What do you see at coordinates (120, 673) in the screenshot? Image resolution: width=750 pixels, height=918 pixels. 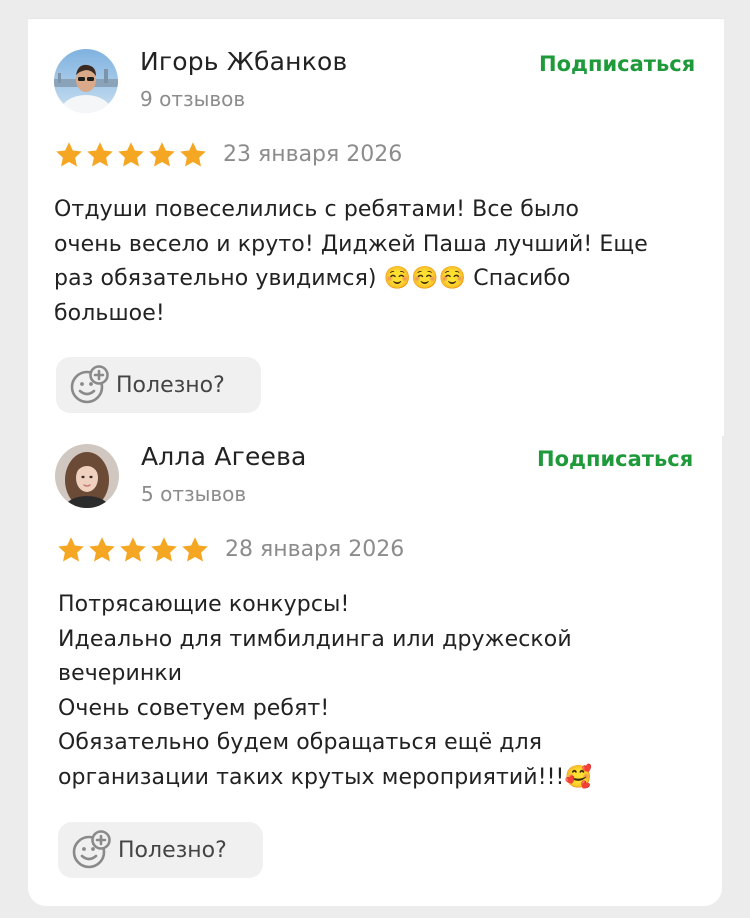 I see `review-text-line: вечеринки` at bounding box center [120, 673].